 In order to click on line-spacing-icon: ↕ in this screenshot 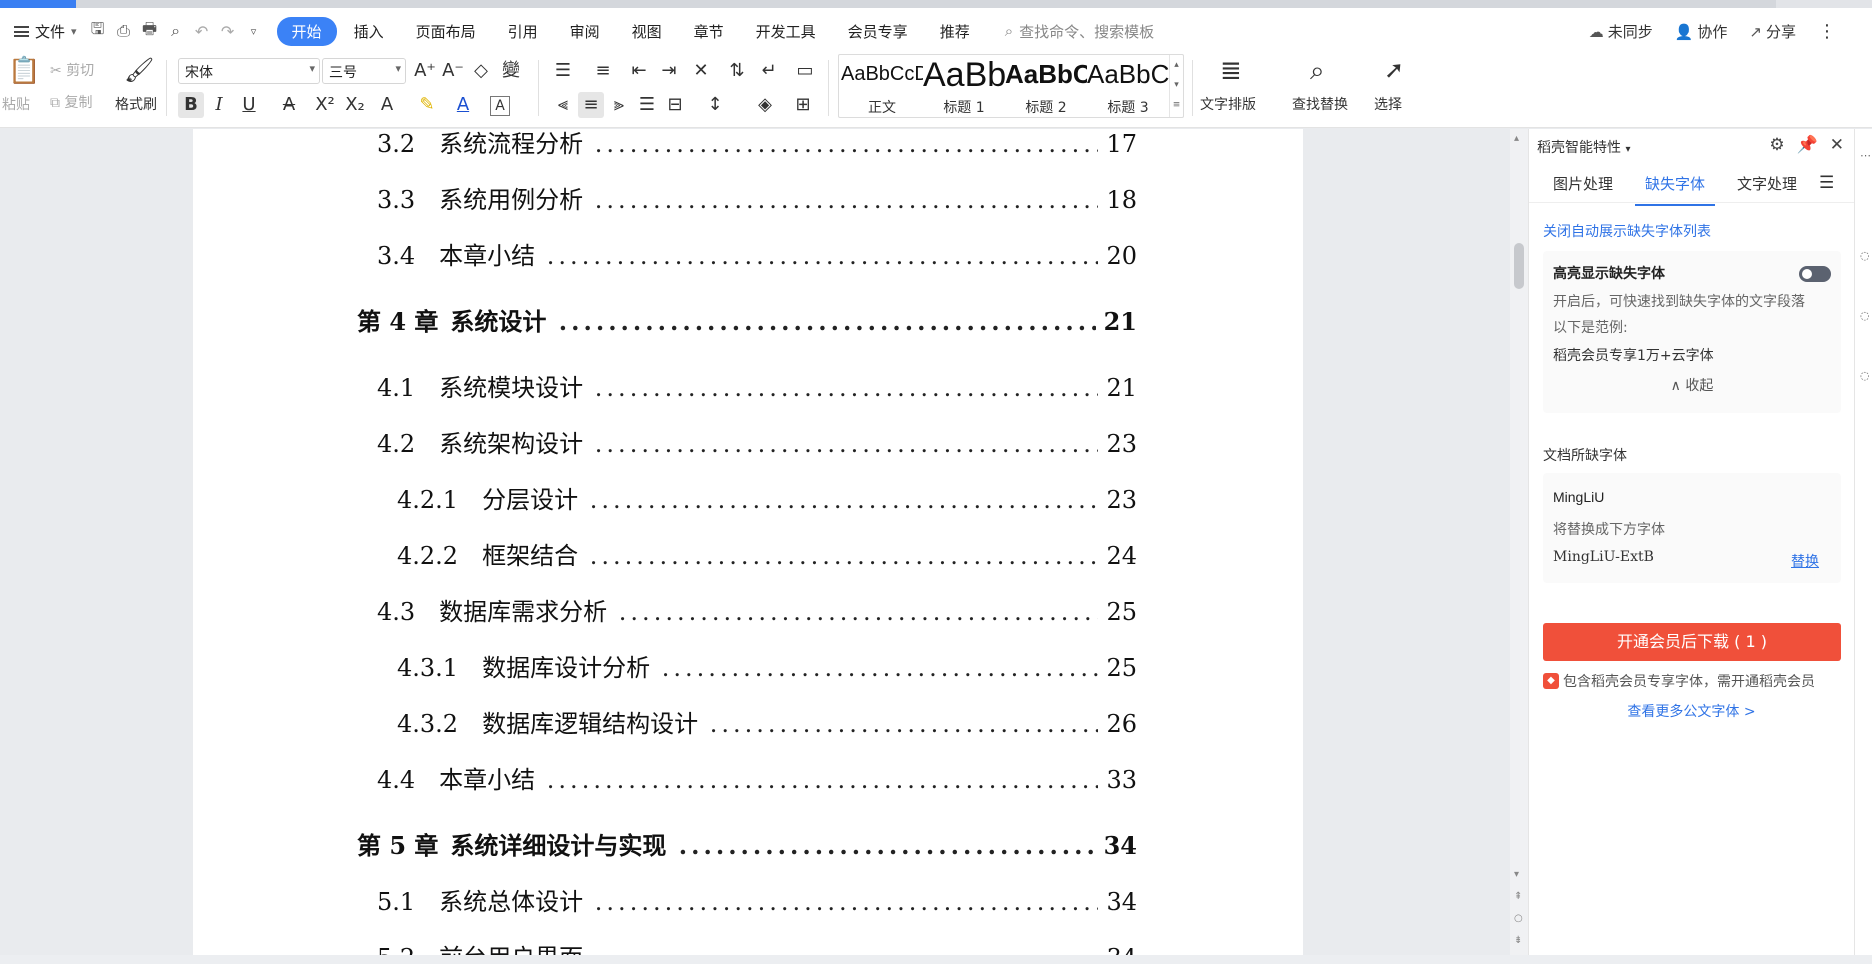, I will do `click(715, 105)`.